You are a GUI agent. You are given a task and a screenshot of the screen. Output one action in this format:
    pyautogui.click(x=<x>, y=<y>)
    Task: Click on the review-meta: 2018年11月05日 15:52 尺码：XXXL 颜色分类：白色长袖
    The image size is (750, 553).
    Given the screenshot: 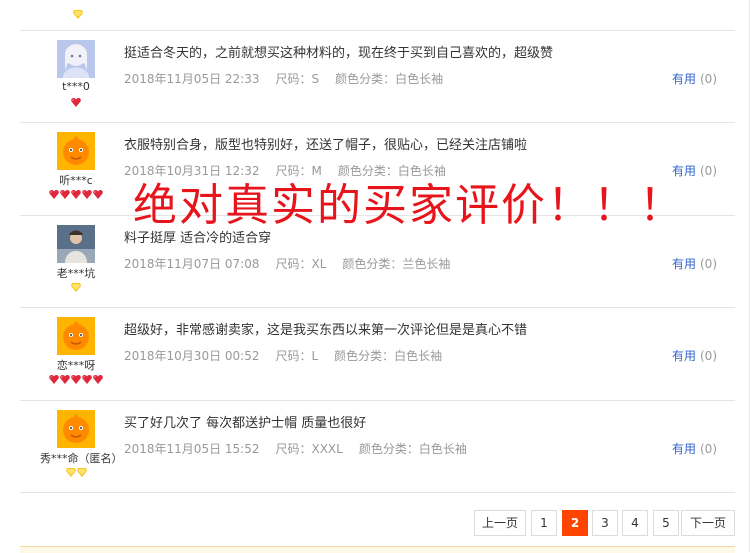 What is the action you would take?
    pyautogui.click(x=295, y=448)
    